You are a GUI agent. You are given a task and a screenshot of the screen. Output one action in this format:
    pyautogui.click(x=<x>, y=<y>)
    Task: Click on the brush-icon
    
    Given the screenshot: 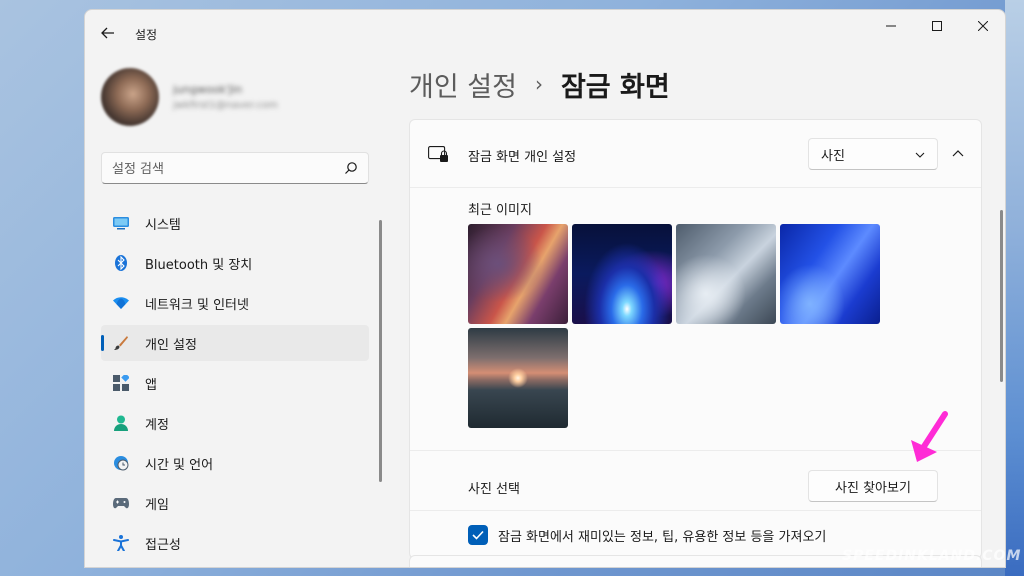 What is the action you would take?
    pyautogui.click(x=121, y=343)
    